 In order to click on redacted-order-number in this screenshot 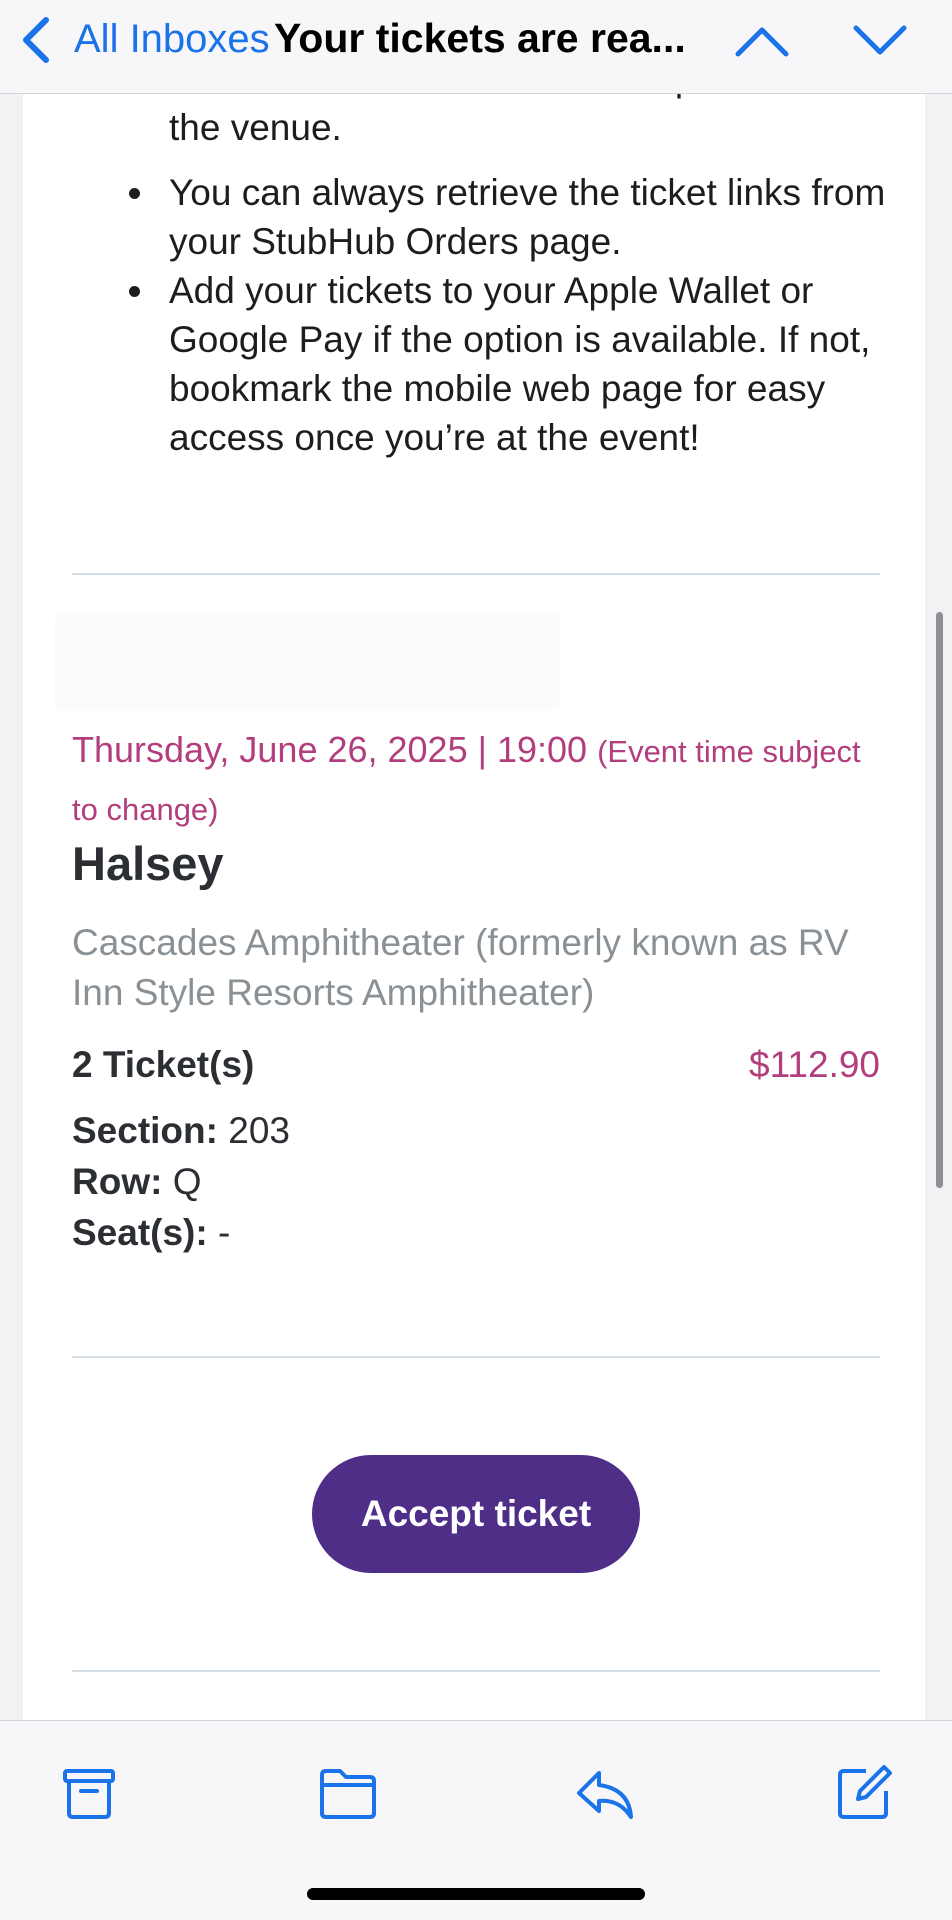, I will do `click(307, 661)`.